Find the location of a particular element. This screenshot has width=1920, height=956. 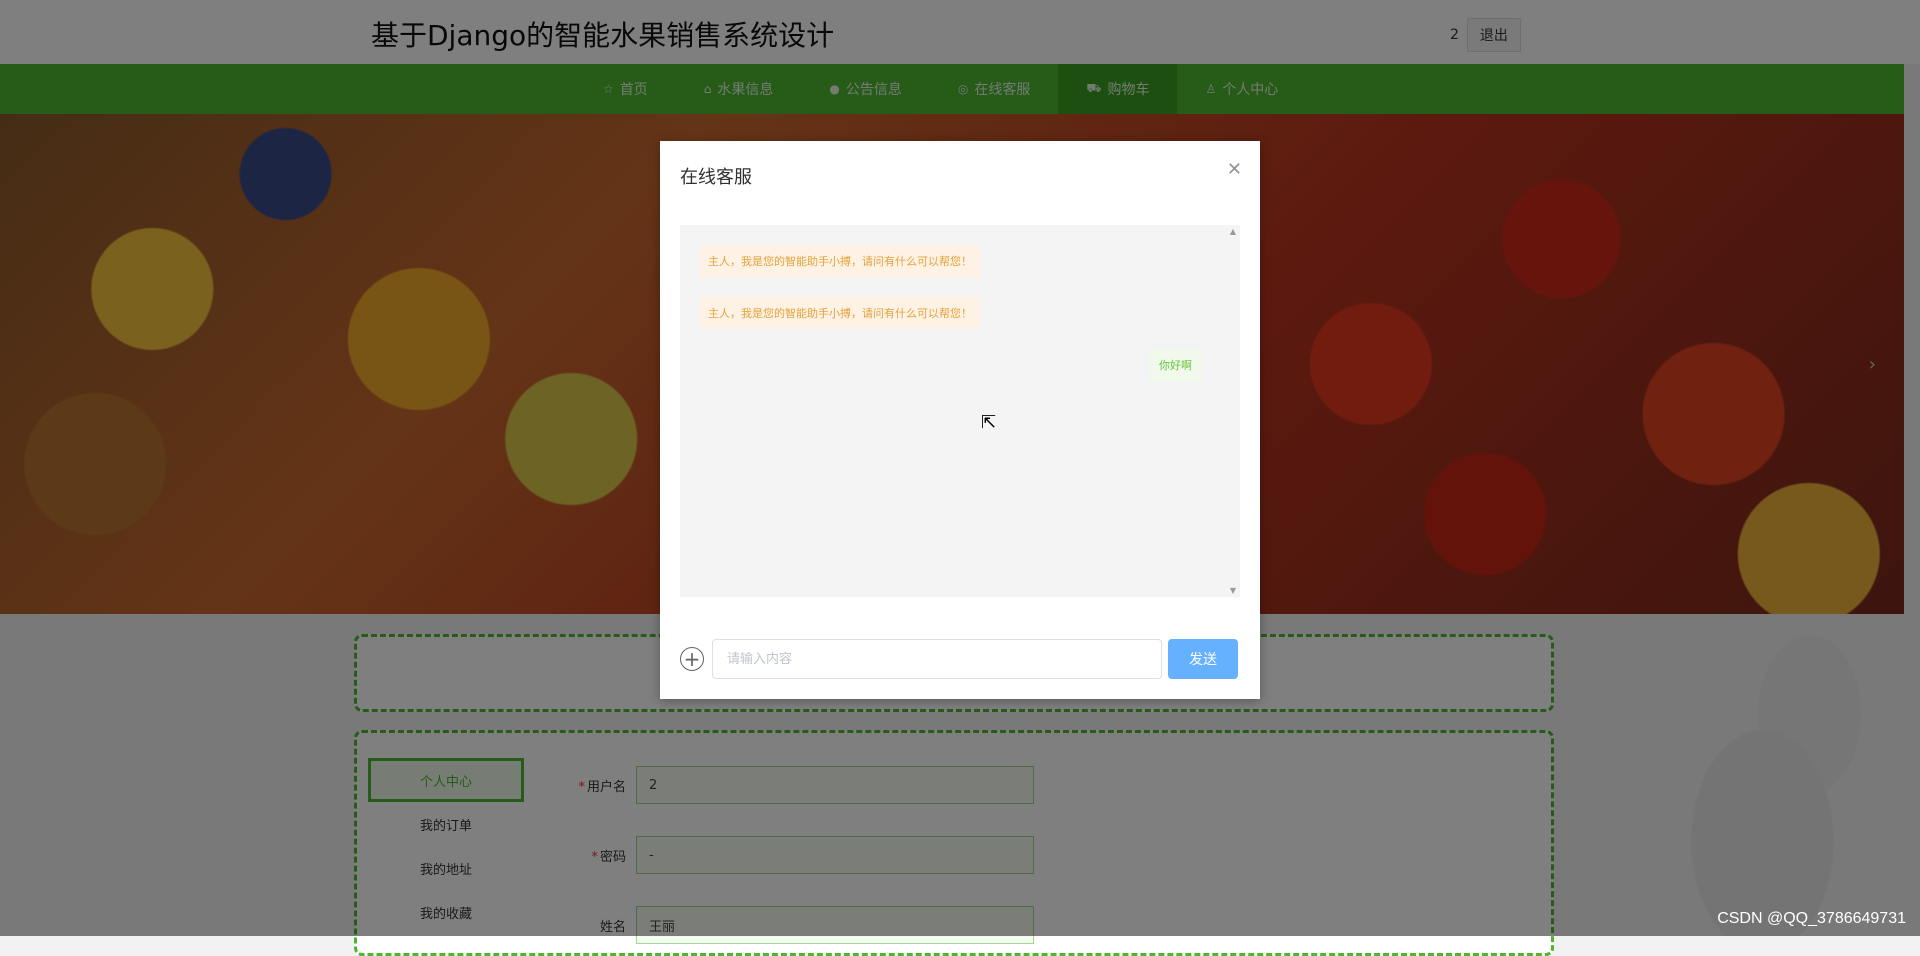

dialog-title: 在线客服 is located at coordinates (716, 177).